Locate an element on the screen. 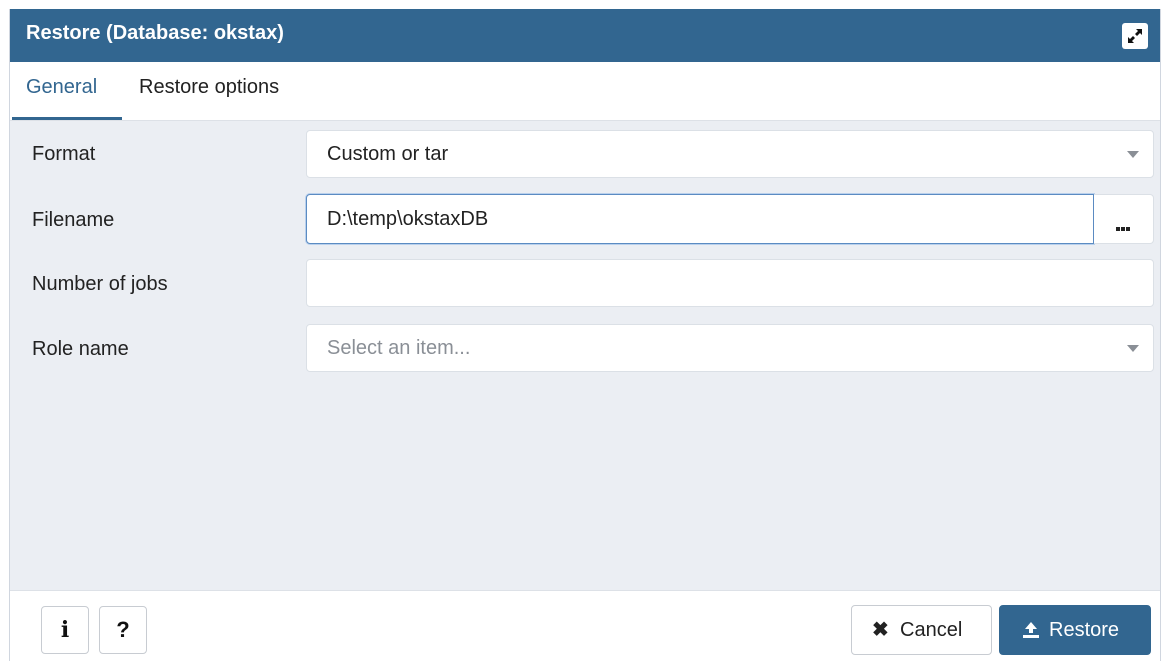 The width and height of the screenshot is (1168, 662). browse-file-button is located at coordinates (1124, 219).